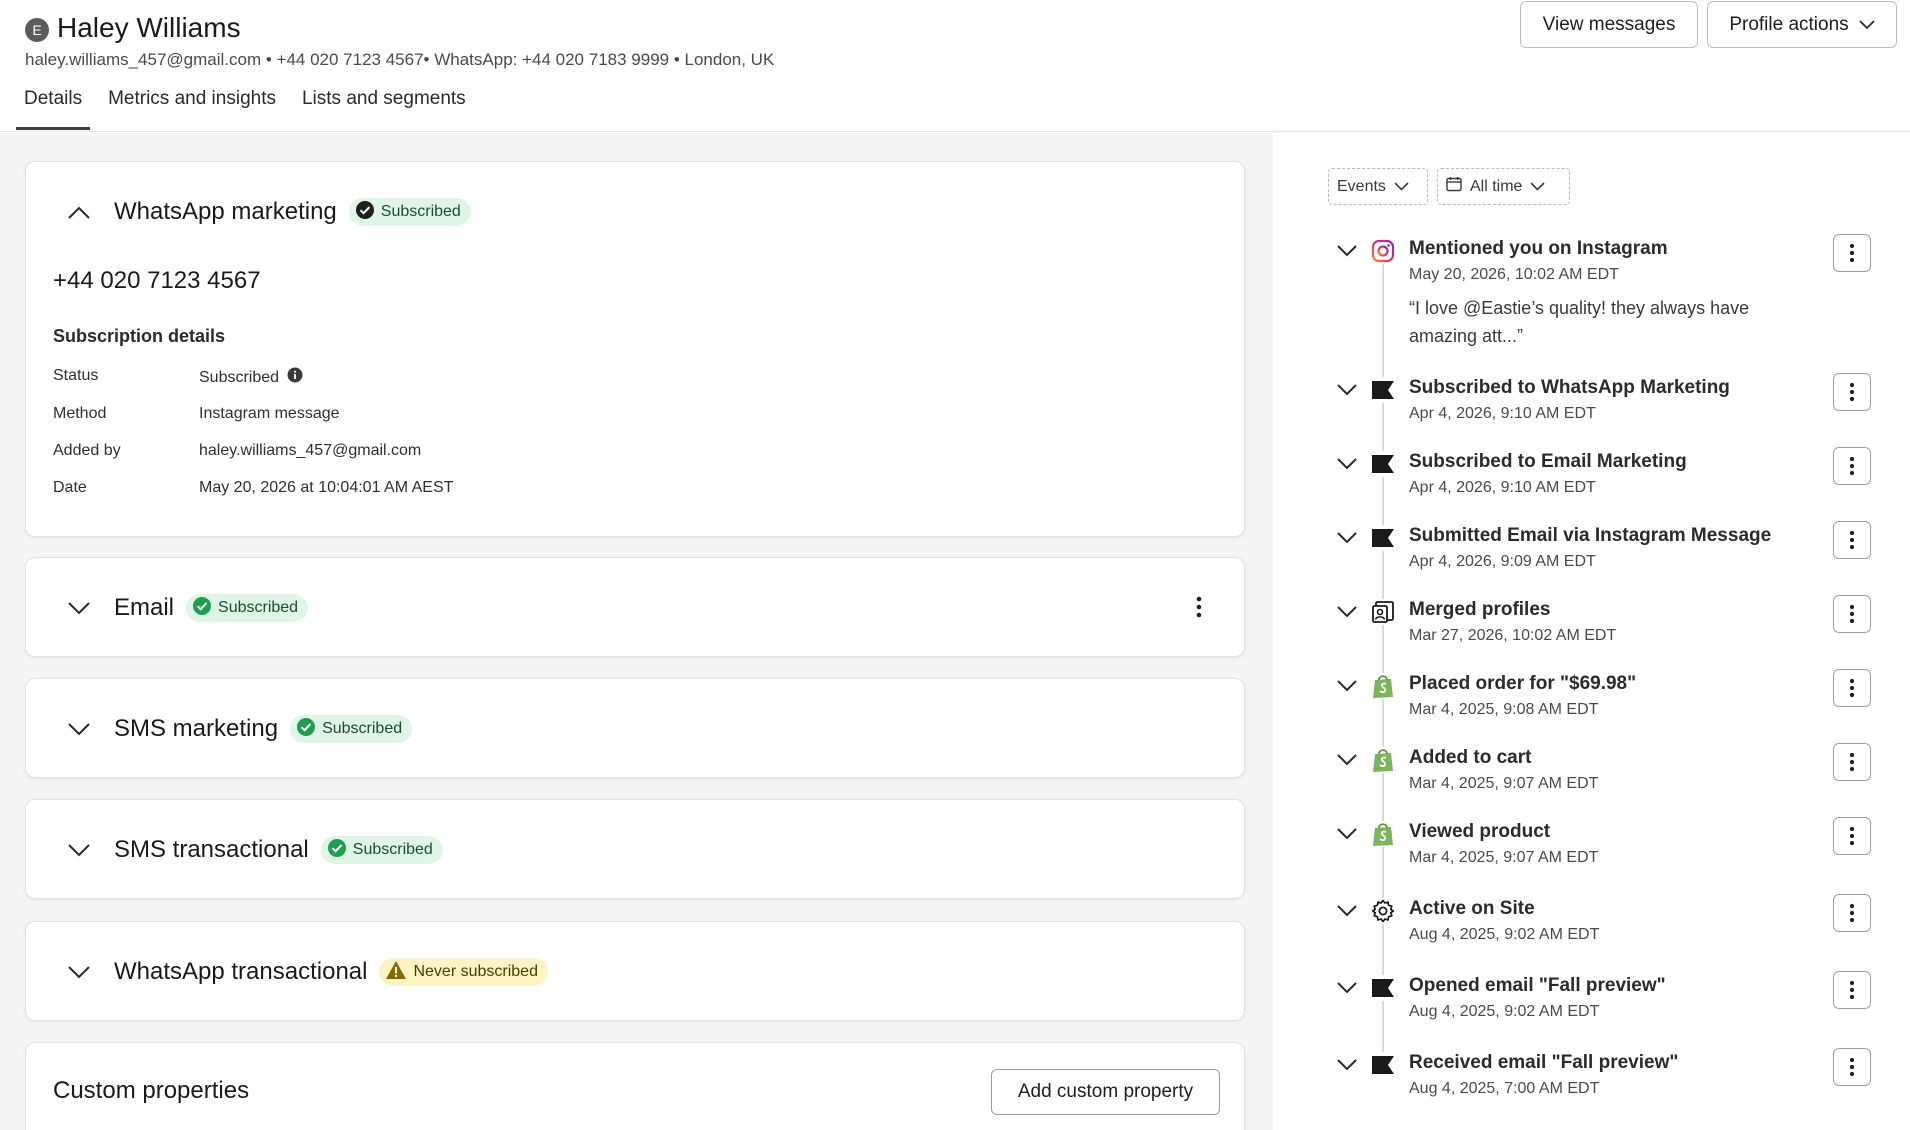 The height and width of the screenshot is (1130, 1910). Describe the element at coordinates (237, 451) in the screenshot. I see `detail-row-added-by: Added by haley.williams_457@gmail.com` at that location.